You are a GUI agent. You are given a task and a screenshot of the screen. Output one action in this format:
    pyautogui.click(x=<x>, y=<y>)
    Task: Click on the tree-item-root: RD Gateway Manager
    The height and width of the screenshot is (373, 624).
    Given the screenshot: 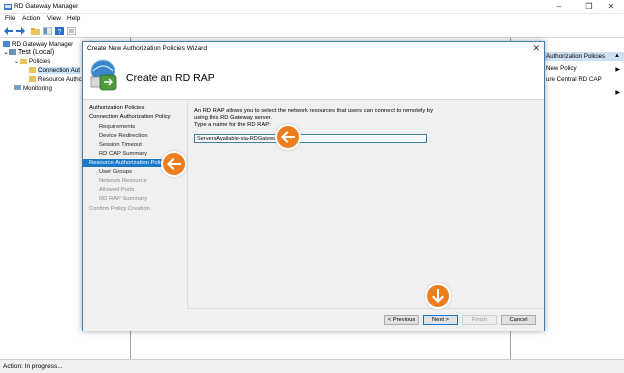 What is the action you would take?
    pyautogui.click(x=38, y=44)
    